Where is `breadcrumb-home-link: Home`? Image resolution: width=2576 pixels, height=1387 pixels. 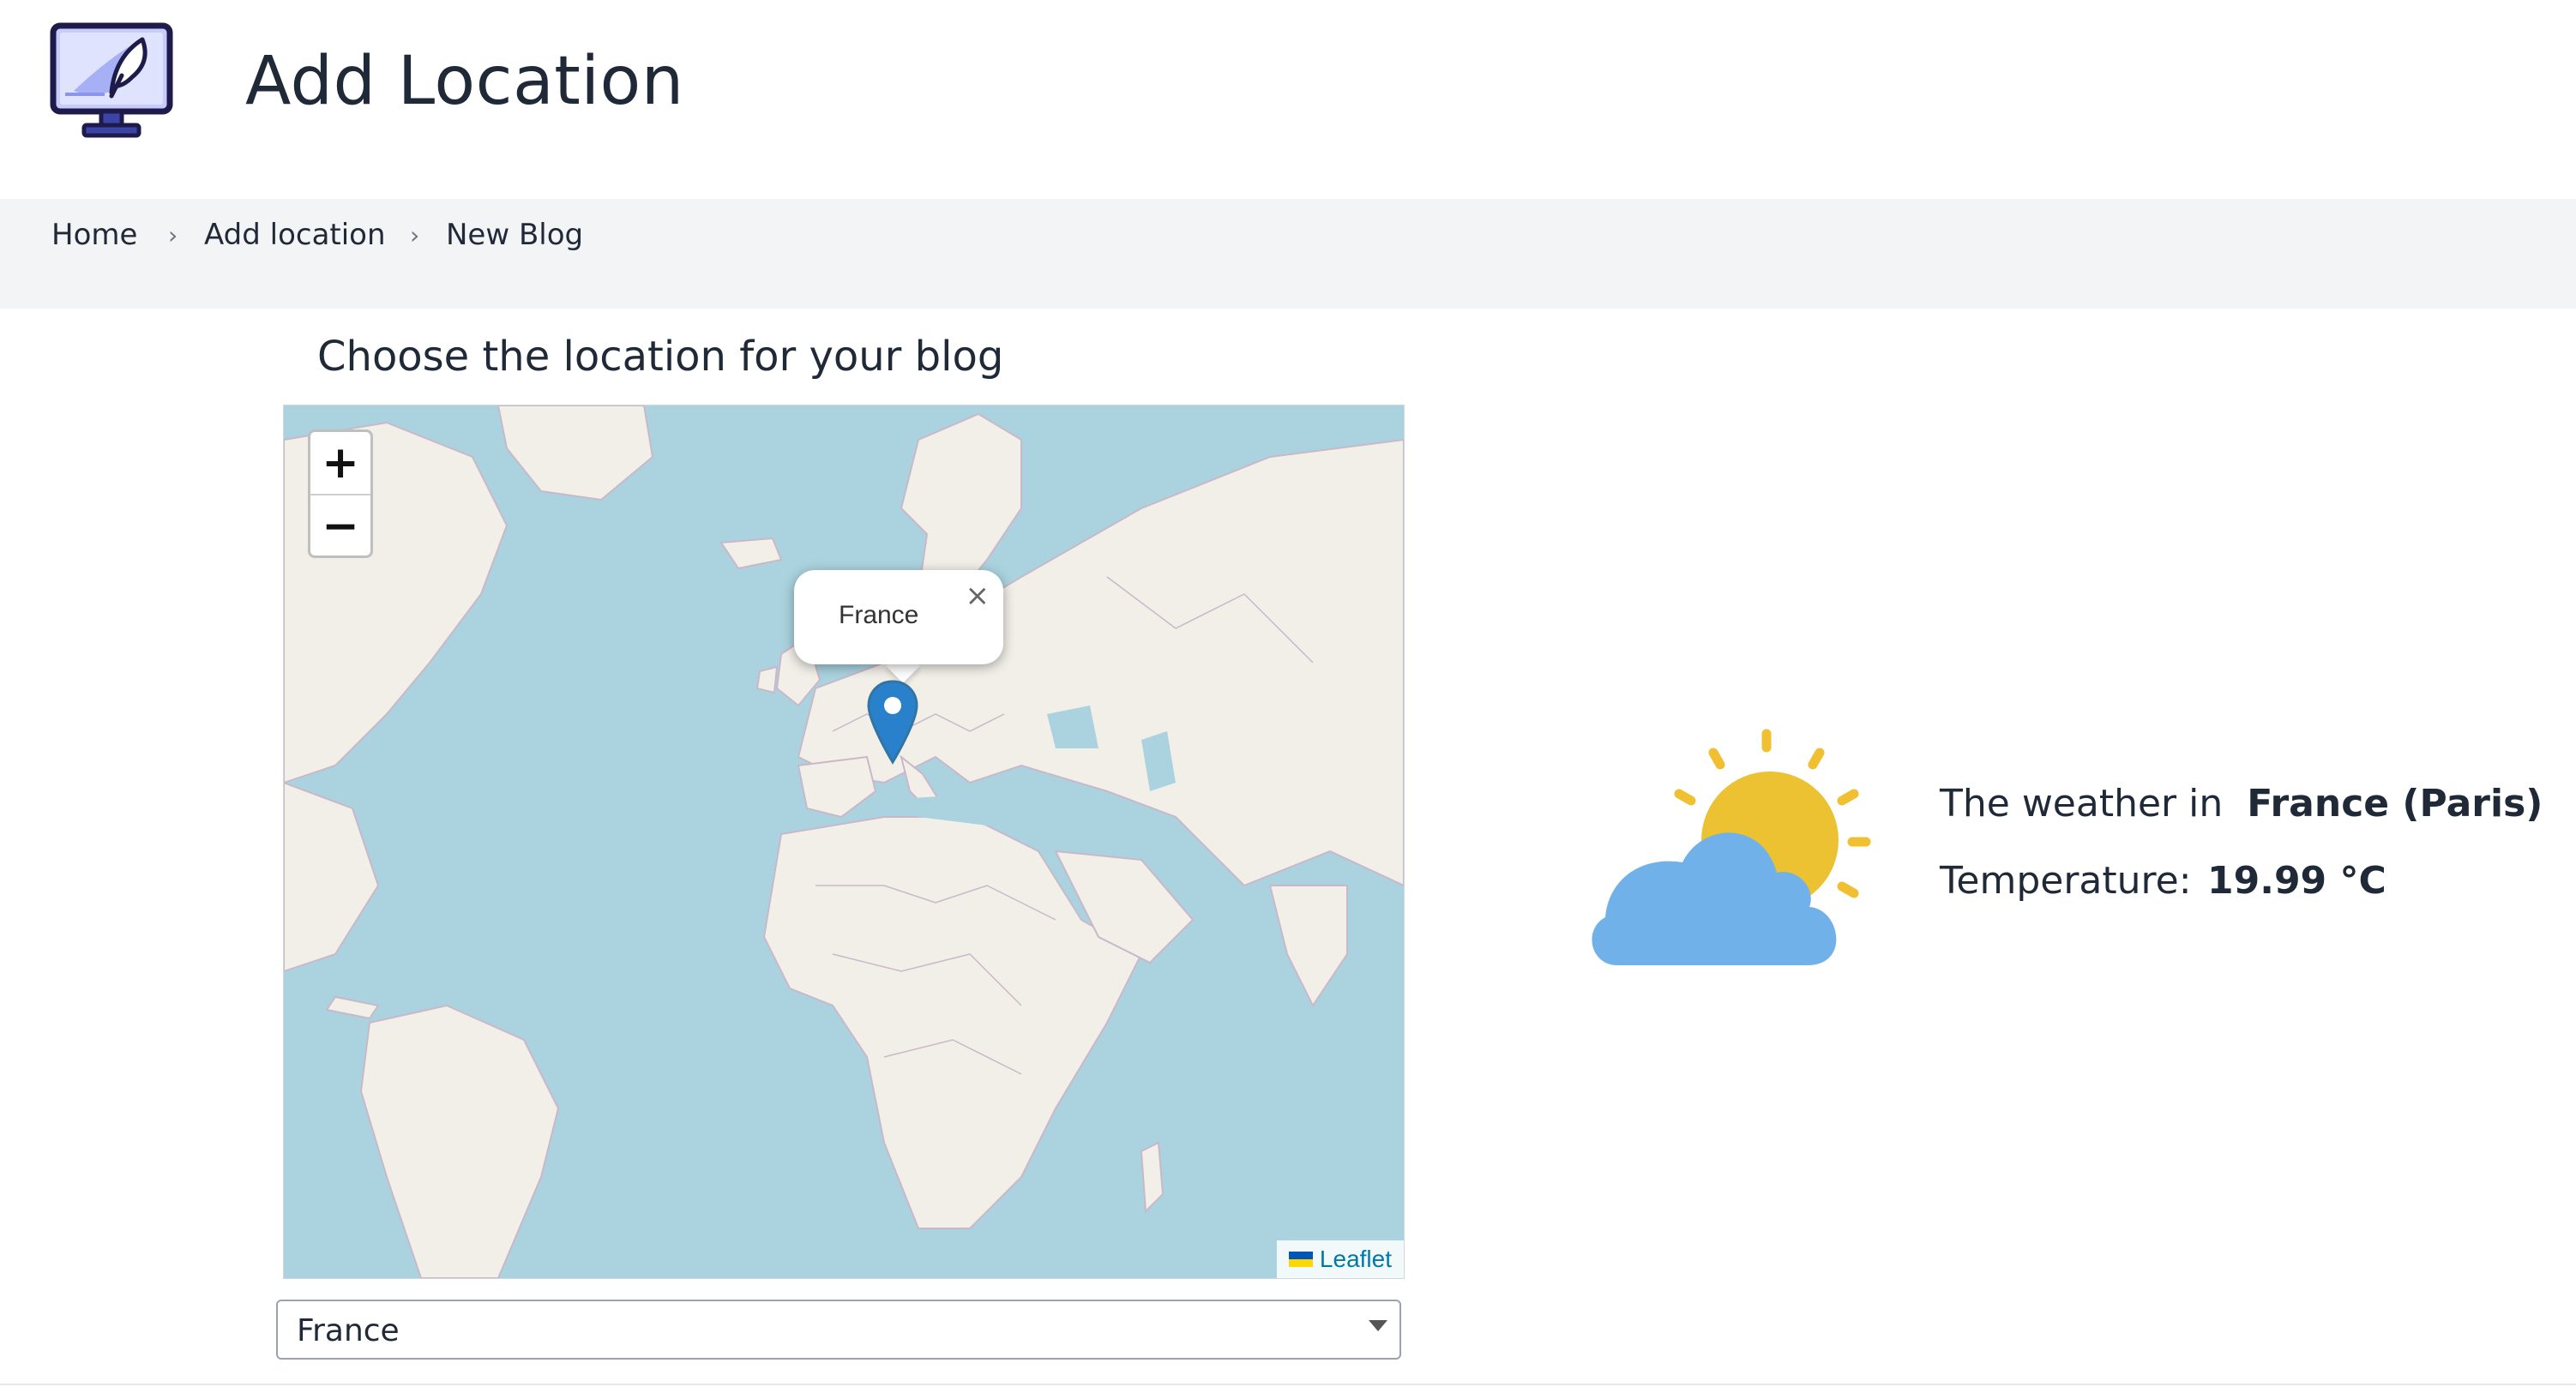
breadcrumb-home-link: Home is located at coordinates (94, 235).